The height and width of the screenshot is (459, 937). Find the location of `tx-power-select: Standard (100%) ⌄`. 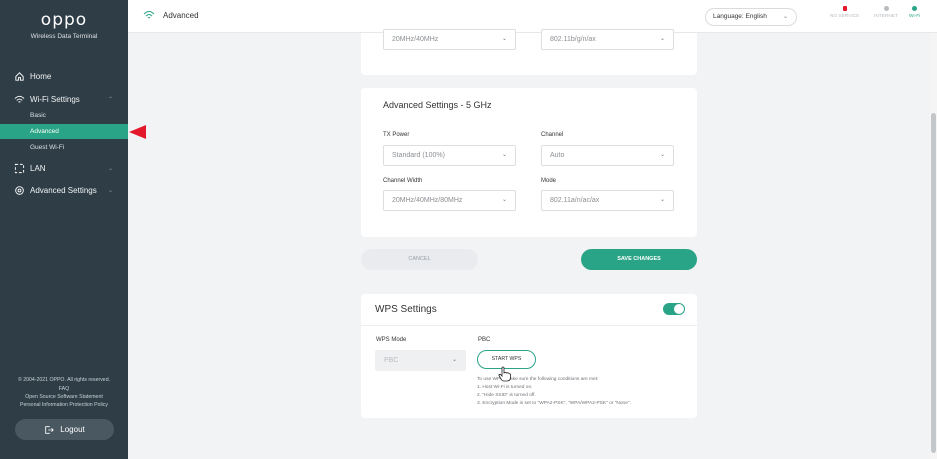

tx-power-select: Standard (100%) ⌄ is located at coordinates (449, 155).